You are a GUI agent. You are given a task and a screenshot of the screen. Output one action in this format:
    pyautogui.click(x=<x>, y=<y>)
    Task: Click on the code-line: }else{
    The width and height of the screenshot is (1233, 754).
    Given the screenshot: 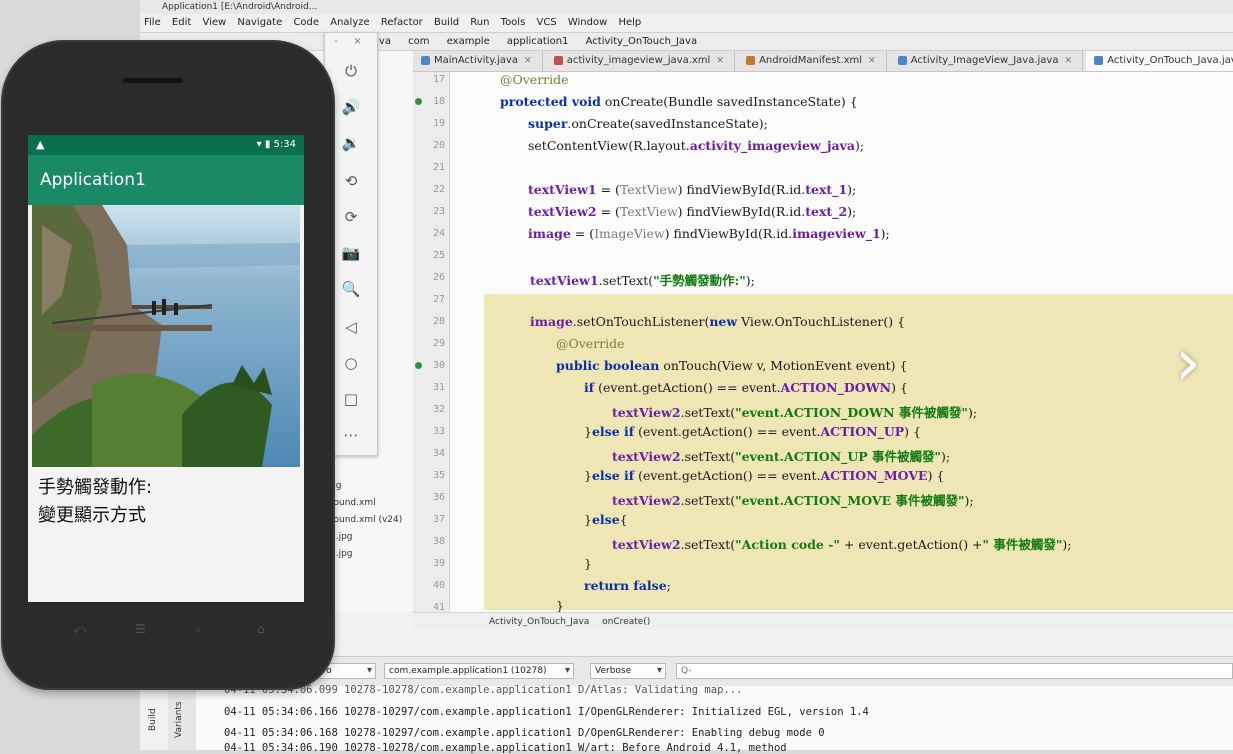 What is the action you would take?
    pyautogui.click(x=606, y=519)
    